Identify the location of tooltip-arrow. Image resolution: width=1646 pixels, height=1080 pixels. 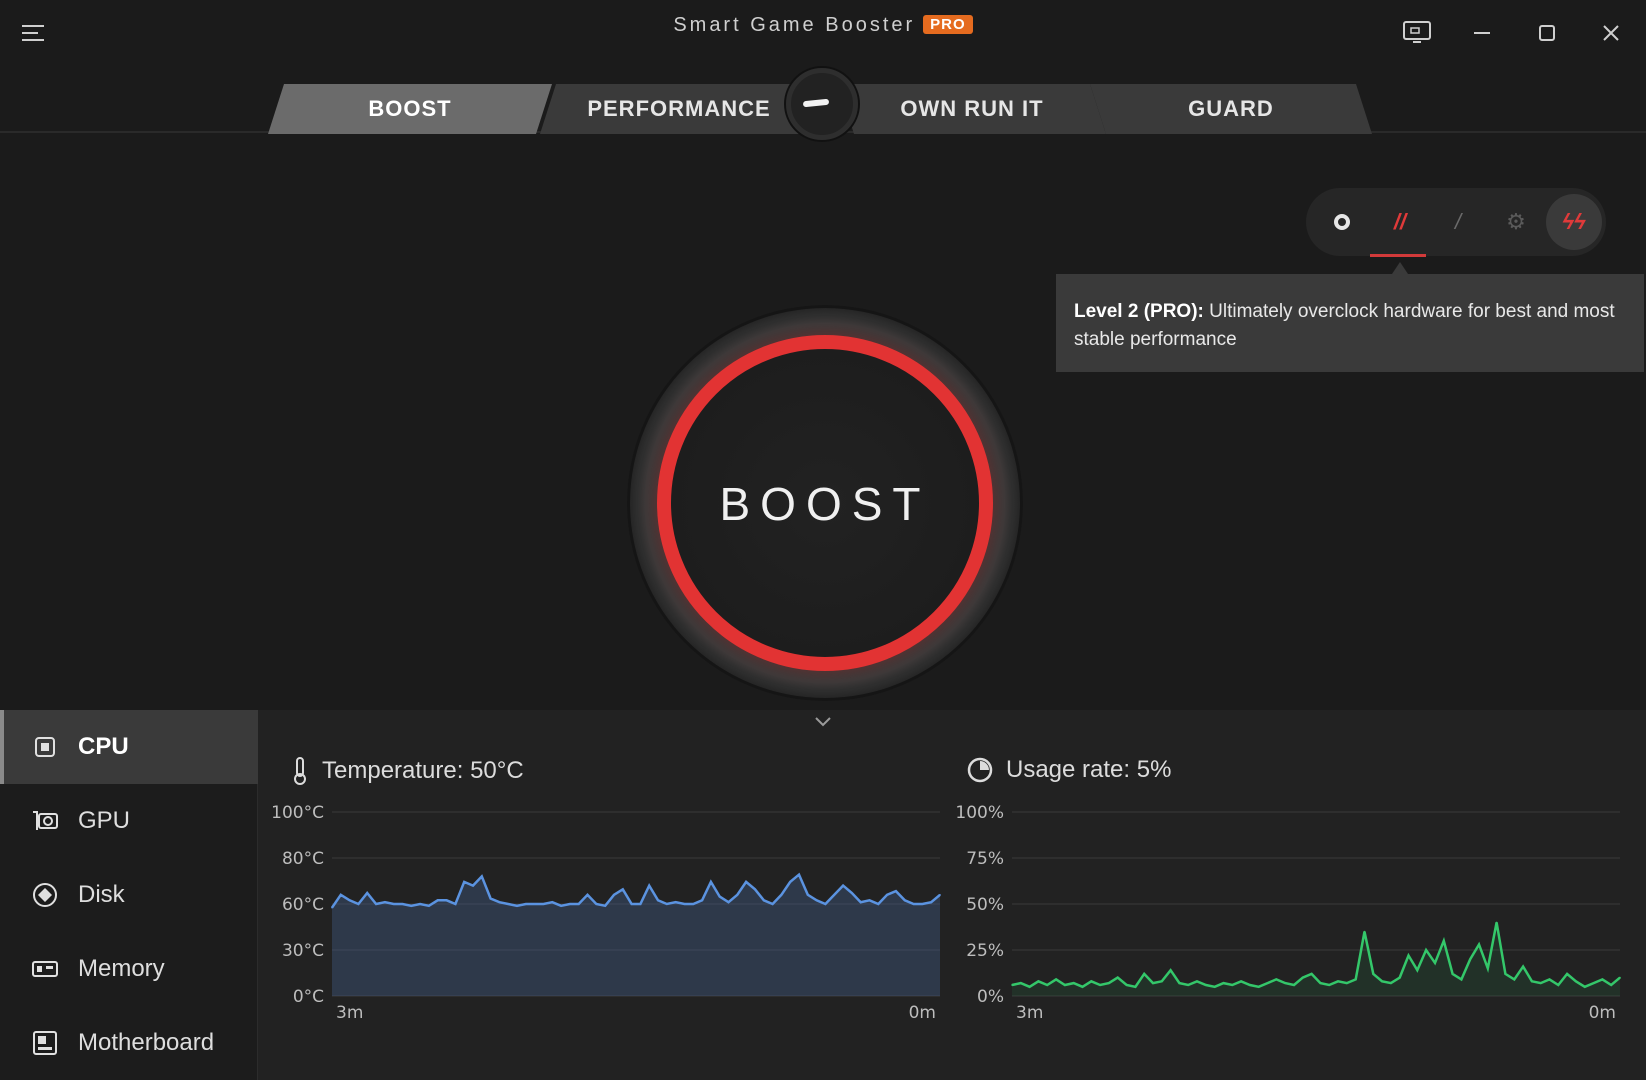
(1400, 268).